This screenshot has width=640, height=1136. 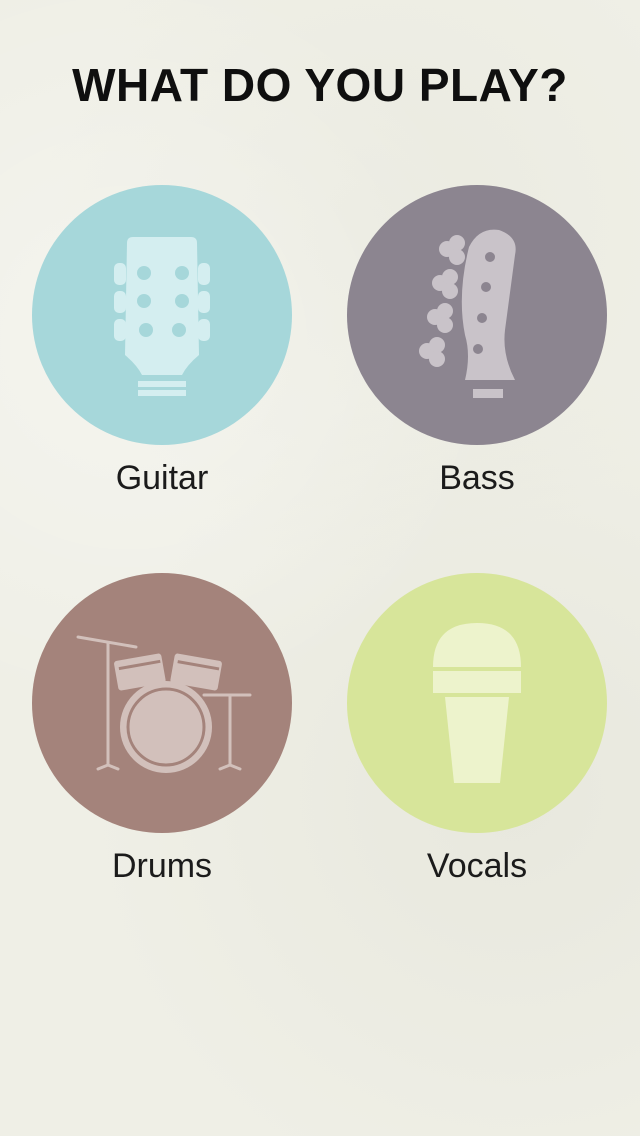 What do you see at coordinates (162, 478) in the screenshot?
I see `guitar-label: Guitar` at bounding box center [162, 478].